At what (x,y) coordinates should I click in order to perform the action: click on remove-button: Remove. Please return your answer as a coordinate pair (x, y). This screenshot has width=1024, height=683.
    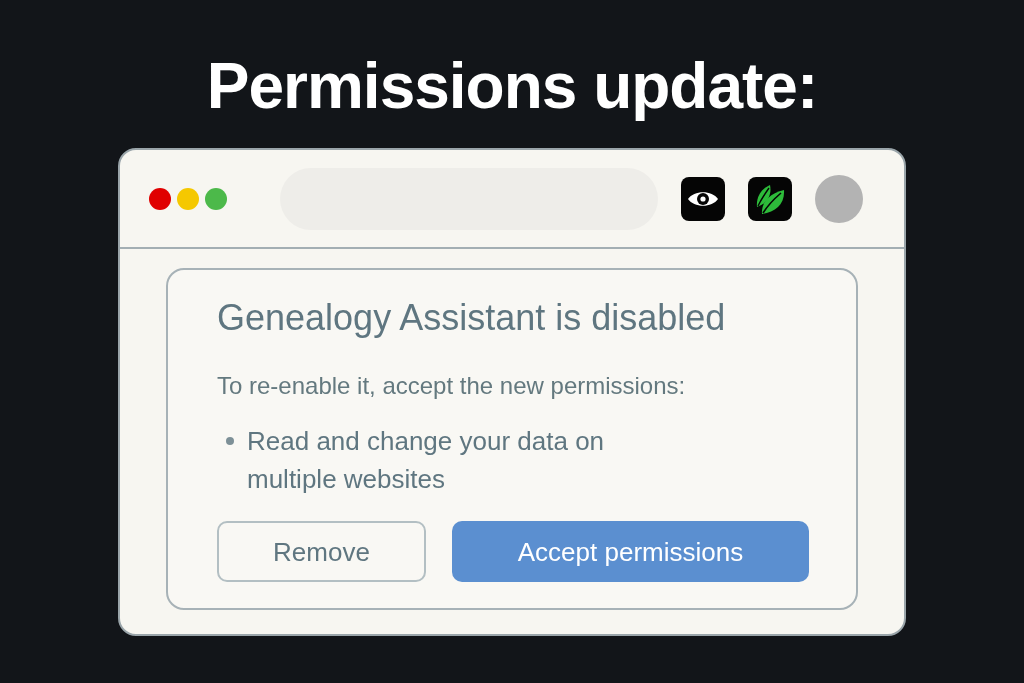
    Looking at the image, I should click on (321, 551).